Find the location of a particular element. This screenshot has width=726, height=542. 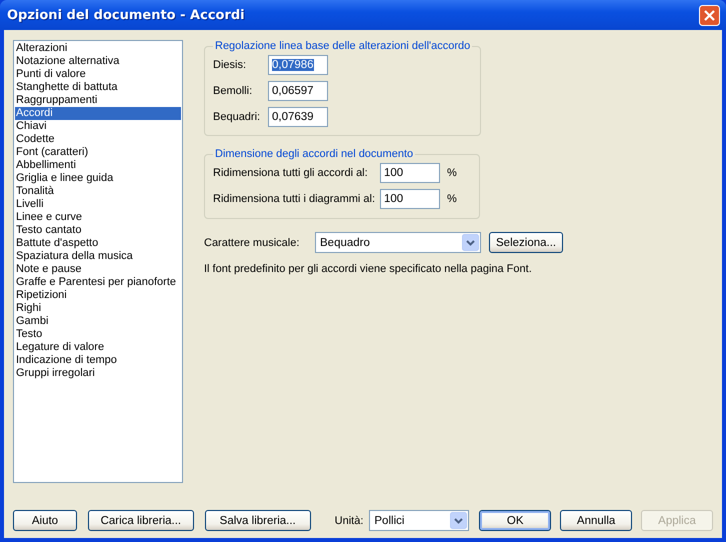

category-item: Punti di valore is located at coordinates (98, 74).